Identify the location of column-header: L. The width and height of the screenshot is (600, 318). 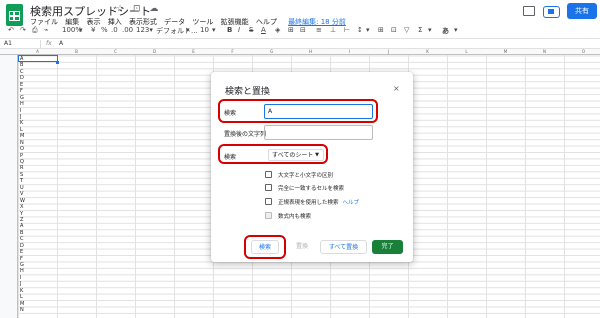
(466, 51).